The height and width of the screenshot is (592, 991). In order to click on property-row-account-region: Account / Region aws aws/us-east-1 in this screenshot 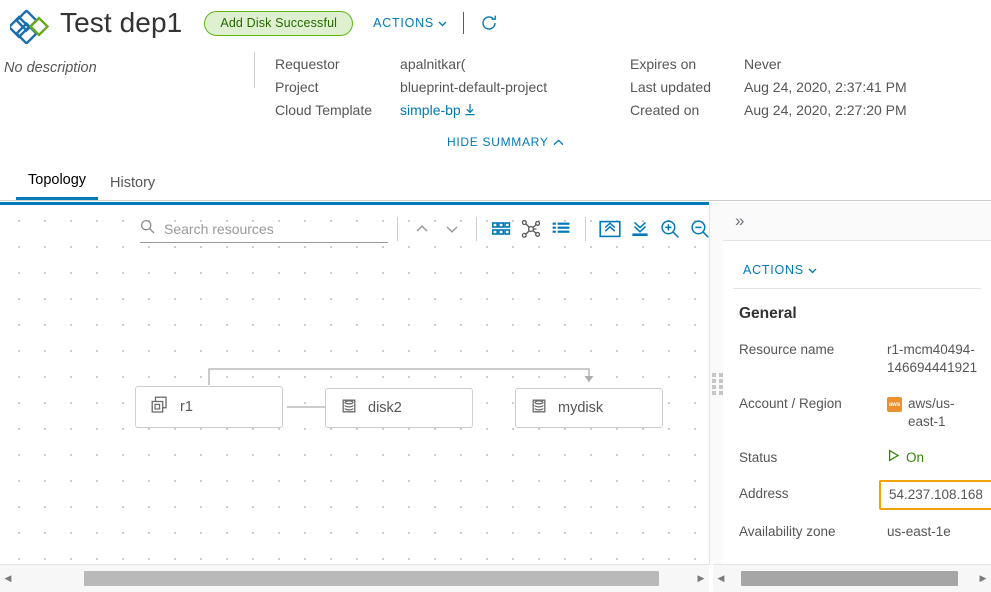, I will do `click(860, 413)`.